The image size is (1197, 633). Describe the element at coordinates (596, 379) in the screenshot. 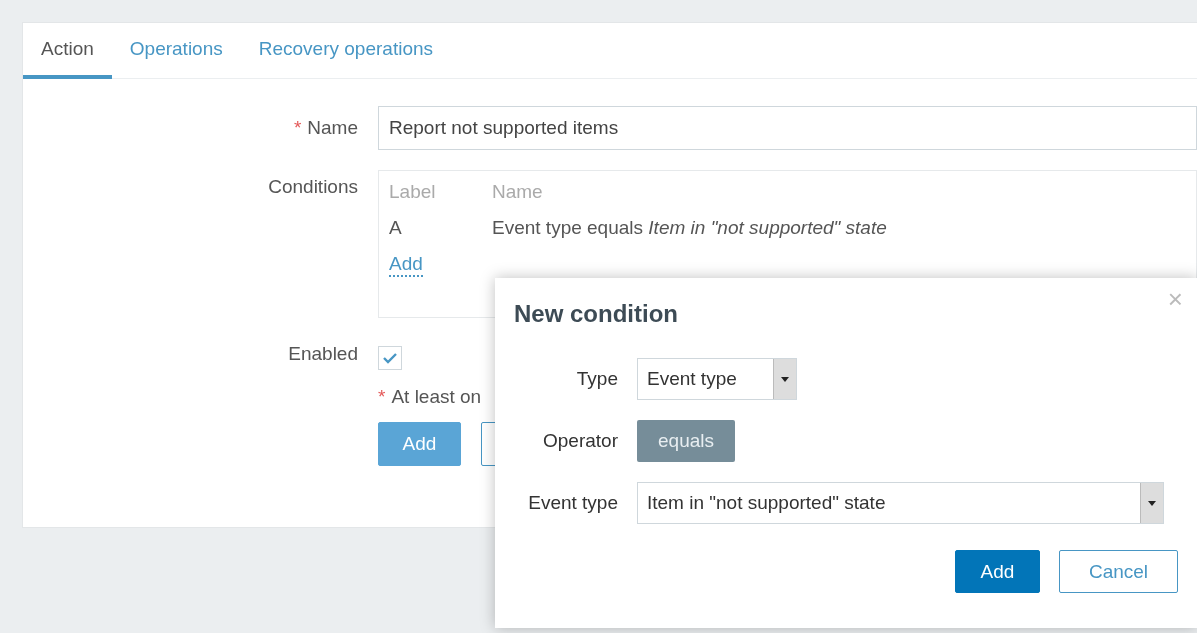

I see `field-label: Type` at that location.